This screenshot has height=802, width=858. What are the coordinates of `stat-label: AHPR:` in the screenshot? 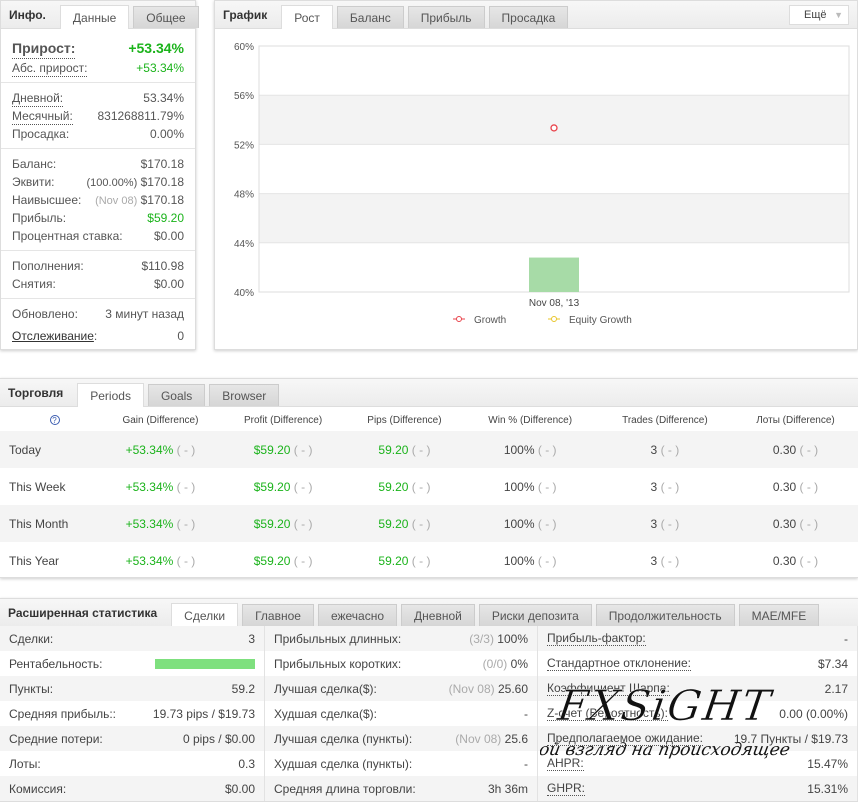 It's located at (565, 763).